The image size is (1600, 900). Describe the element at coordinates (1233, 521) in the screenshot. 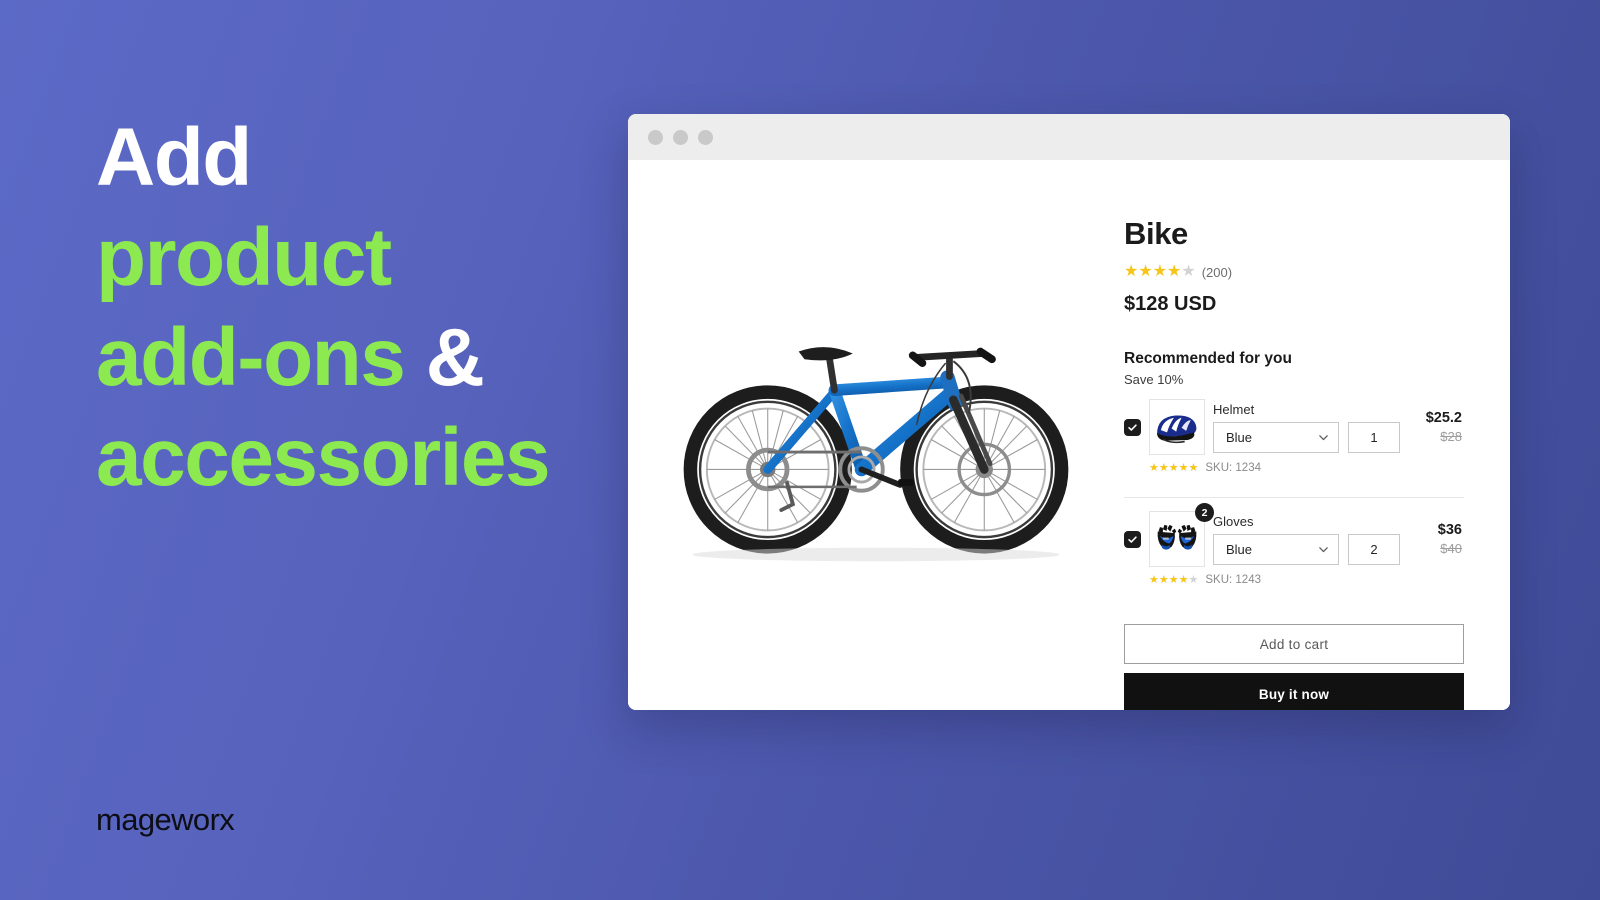

I see `addon-name-gloves: Gloves` at that location.